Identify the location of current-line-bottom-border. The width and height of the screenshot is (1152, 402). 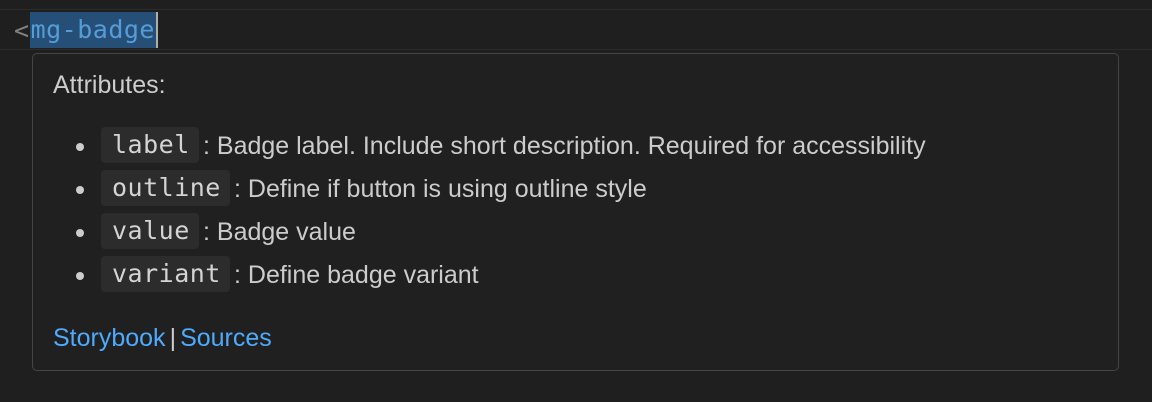
(576, 49).